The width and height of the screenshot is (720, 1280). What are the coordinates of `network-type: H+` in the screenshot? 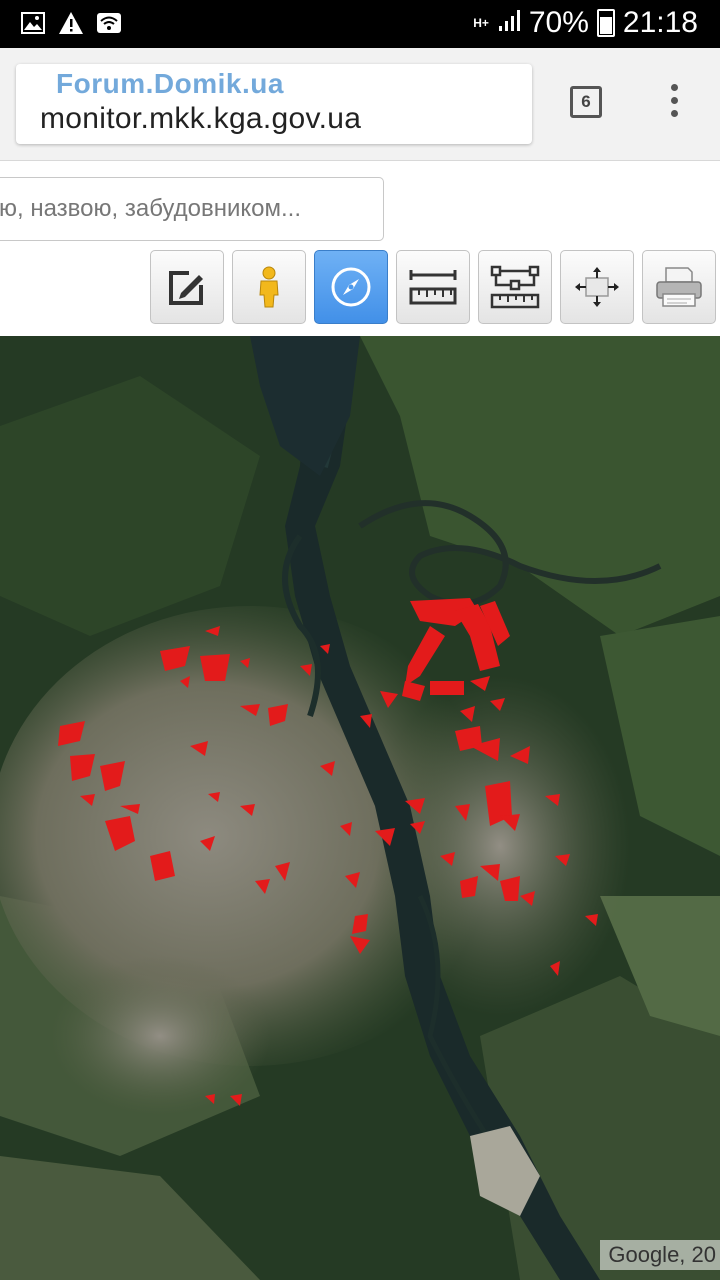 It's located at (481, 23).